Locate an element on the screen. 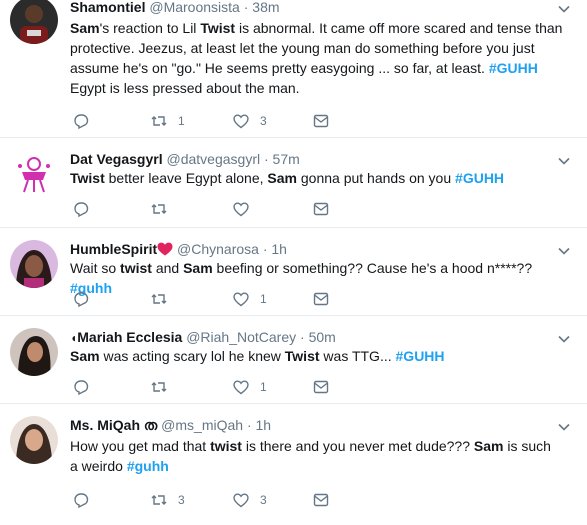 This screenshot has width=587, height=525. tweet-actions: 1 3 is located at coordinates (220, 121).